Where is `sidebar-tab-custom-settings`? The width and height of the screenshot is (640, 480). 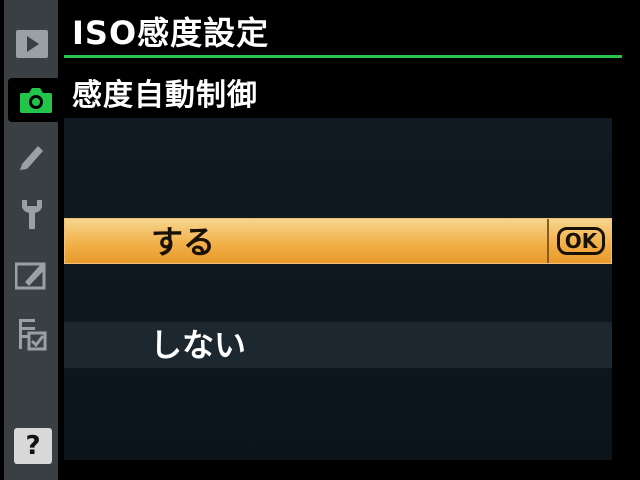 sidebar-tab-custom-settings is located at coordinates (32, 156).